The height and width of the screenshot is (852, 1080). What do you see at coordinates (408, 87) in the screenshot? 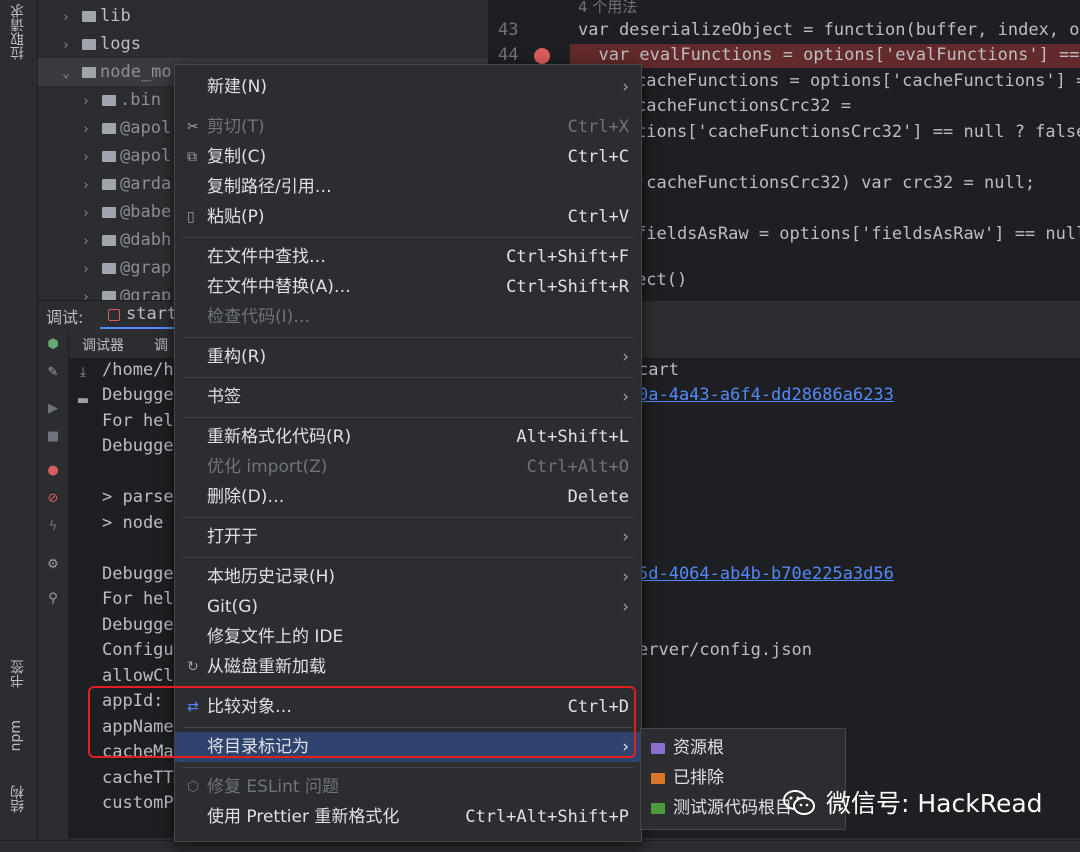
I see `menu-item-new: 新建(N) ›` at bounding box center [408, 87].